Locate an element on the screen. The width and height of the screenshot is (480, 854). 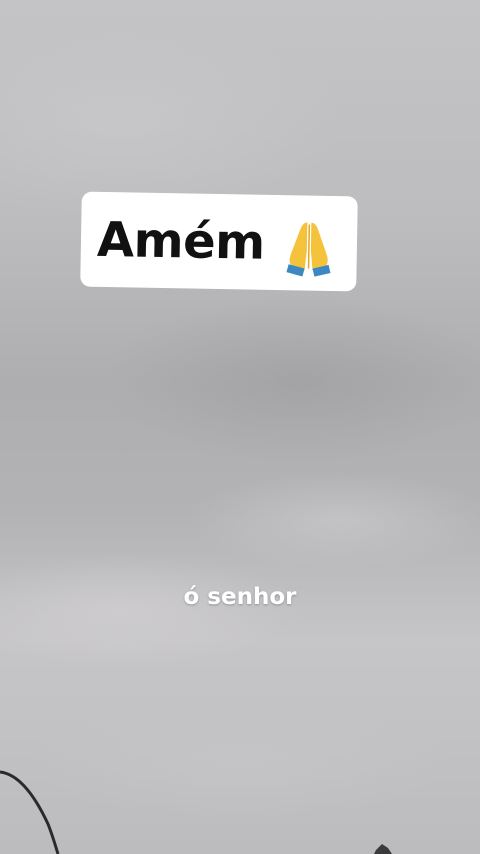
folded-hands-icon is located at coordinates (308, 249).